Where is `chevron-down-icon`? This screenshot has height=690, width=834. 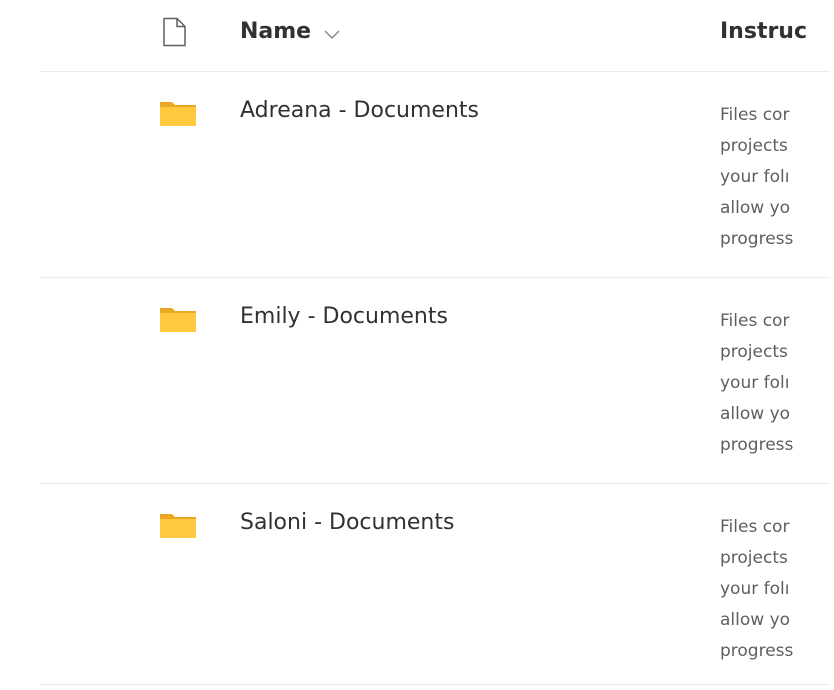
chevron-down-icon is located at coordinates (332, 32).